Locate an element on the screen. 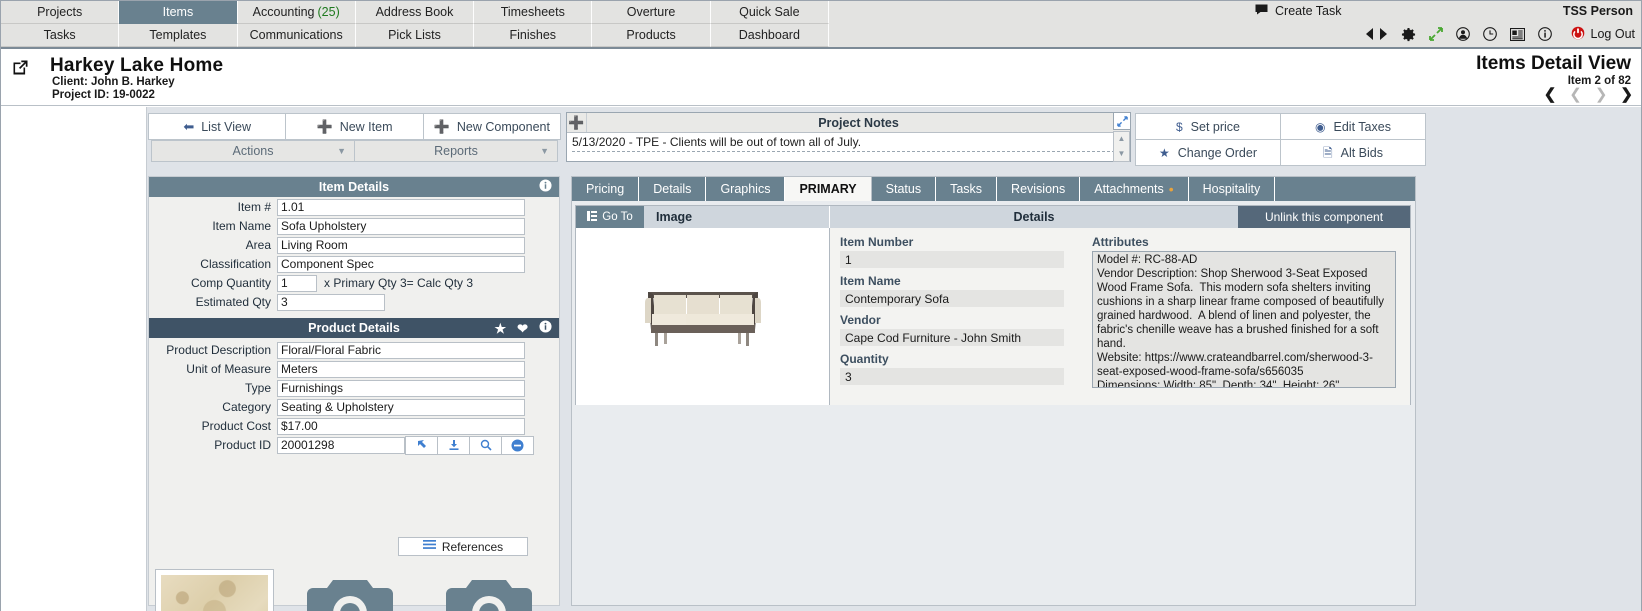  tab-label: Tasks is located at coordinates (966, 189).